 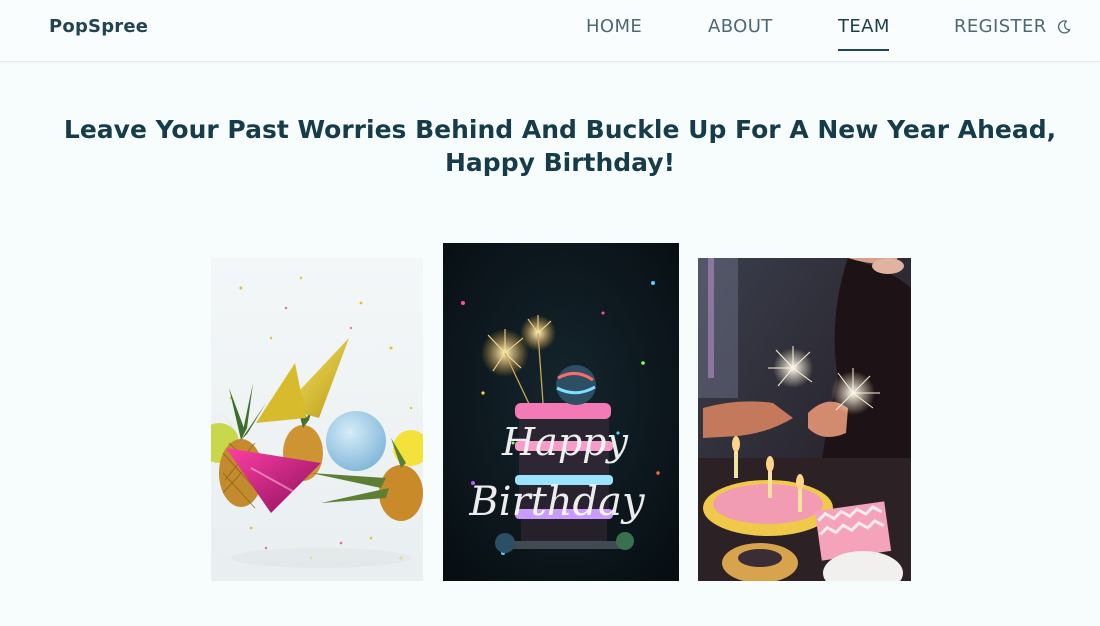 What do you see at coordinates (1000, 26) in the screenshot?
I see `nav-link-register: REGISTER` at bounding box center [1000, 26].